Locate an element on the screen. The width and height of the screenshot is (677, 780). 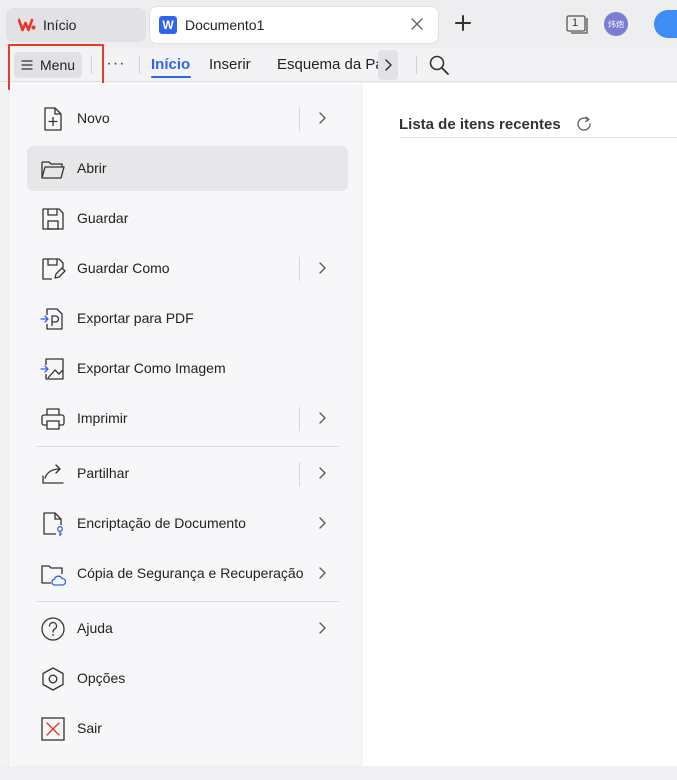
new-tab-plus-icon is located at coordinates (463, 23).